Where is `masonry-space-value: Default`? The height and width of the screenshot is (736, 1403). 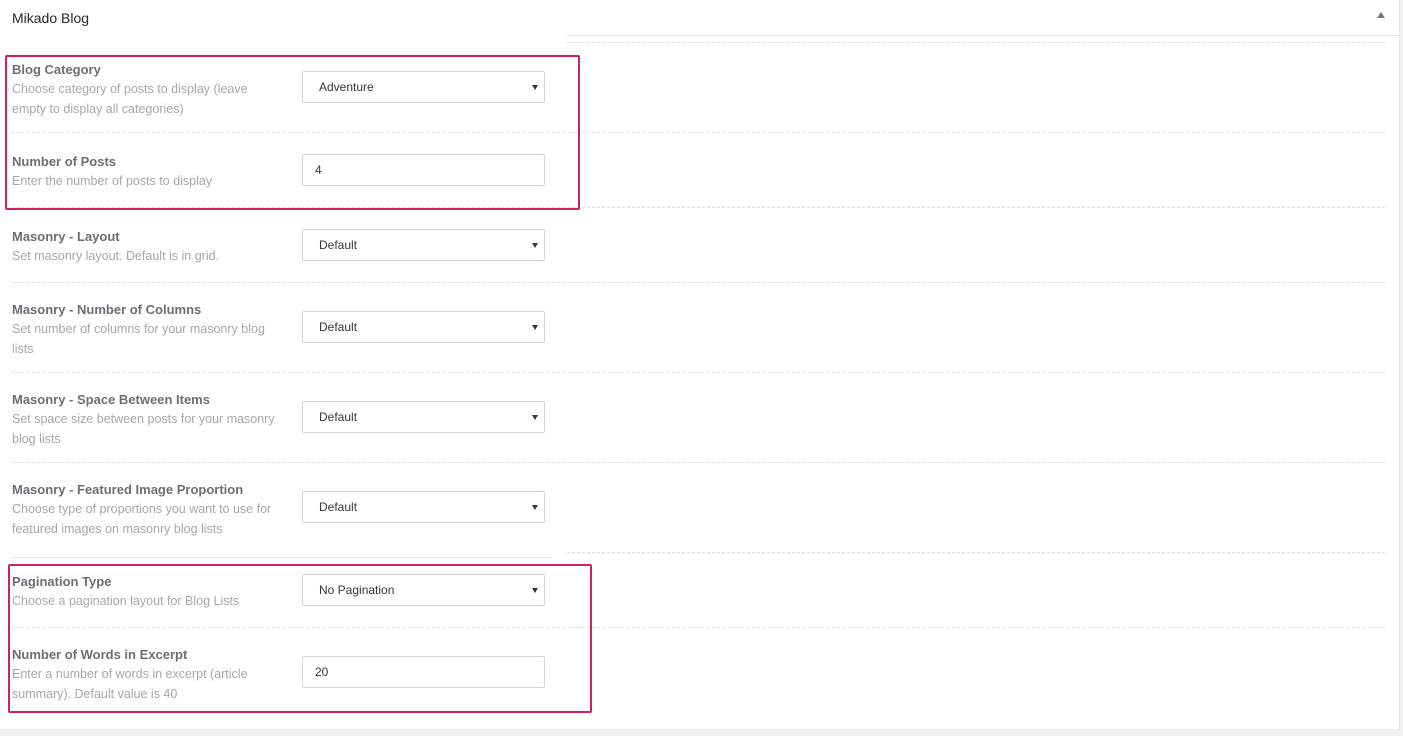 masonry-space-value: Default is located at coordinates (338, 417).